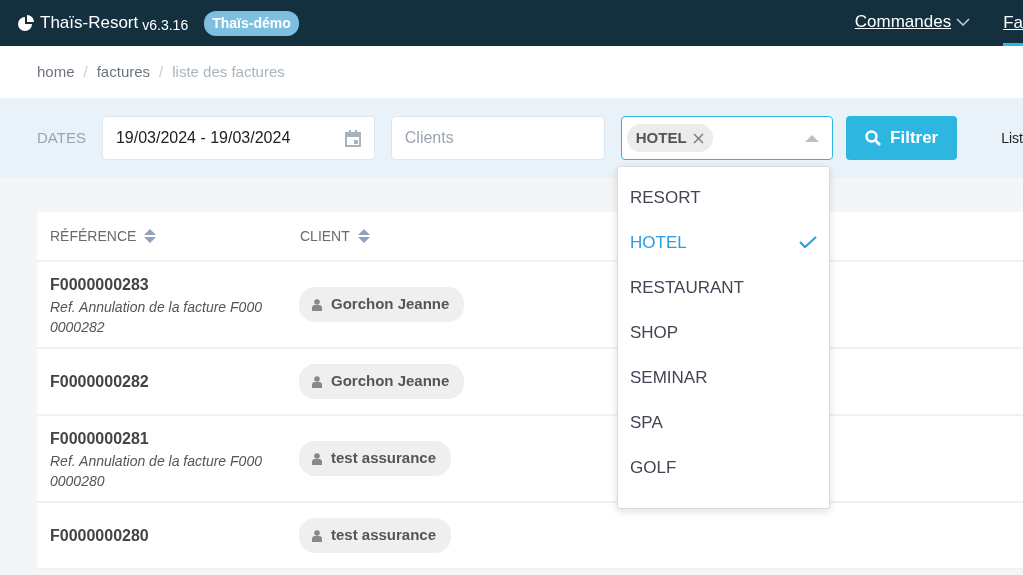 Image resolution: width=1023 pixels, height=575 pixels. Describe the element at coordinates (727, 138) in the screenshot. I see `tag-select-field: HOTEL` at that location.